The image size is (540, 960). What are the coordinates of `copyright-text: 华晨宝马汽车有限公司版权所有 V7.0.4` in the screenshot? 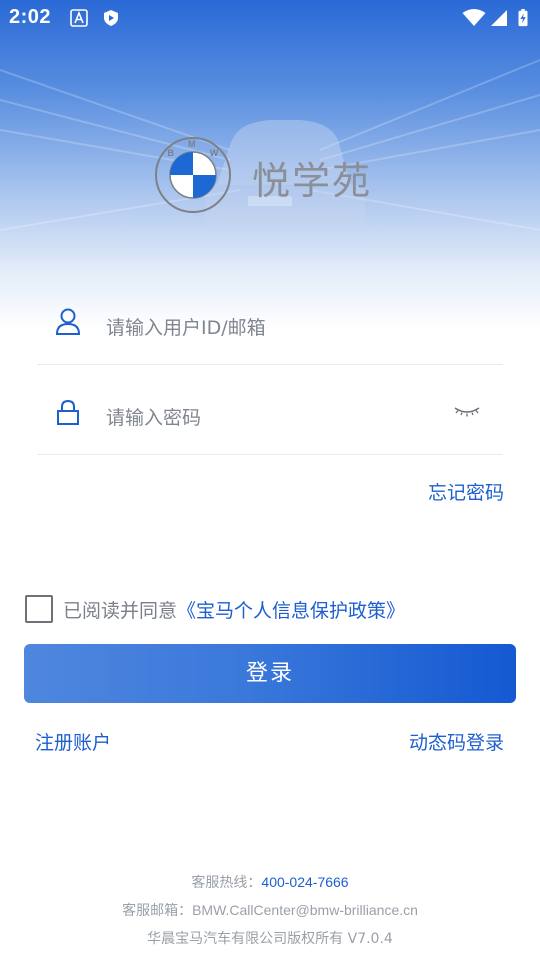 It's located at (270, 939).